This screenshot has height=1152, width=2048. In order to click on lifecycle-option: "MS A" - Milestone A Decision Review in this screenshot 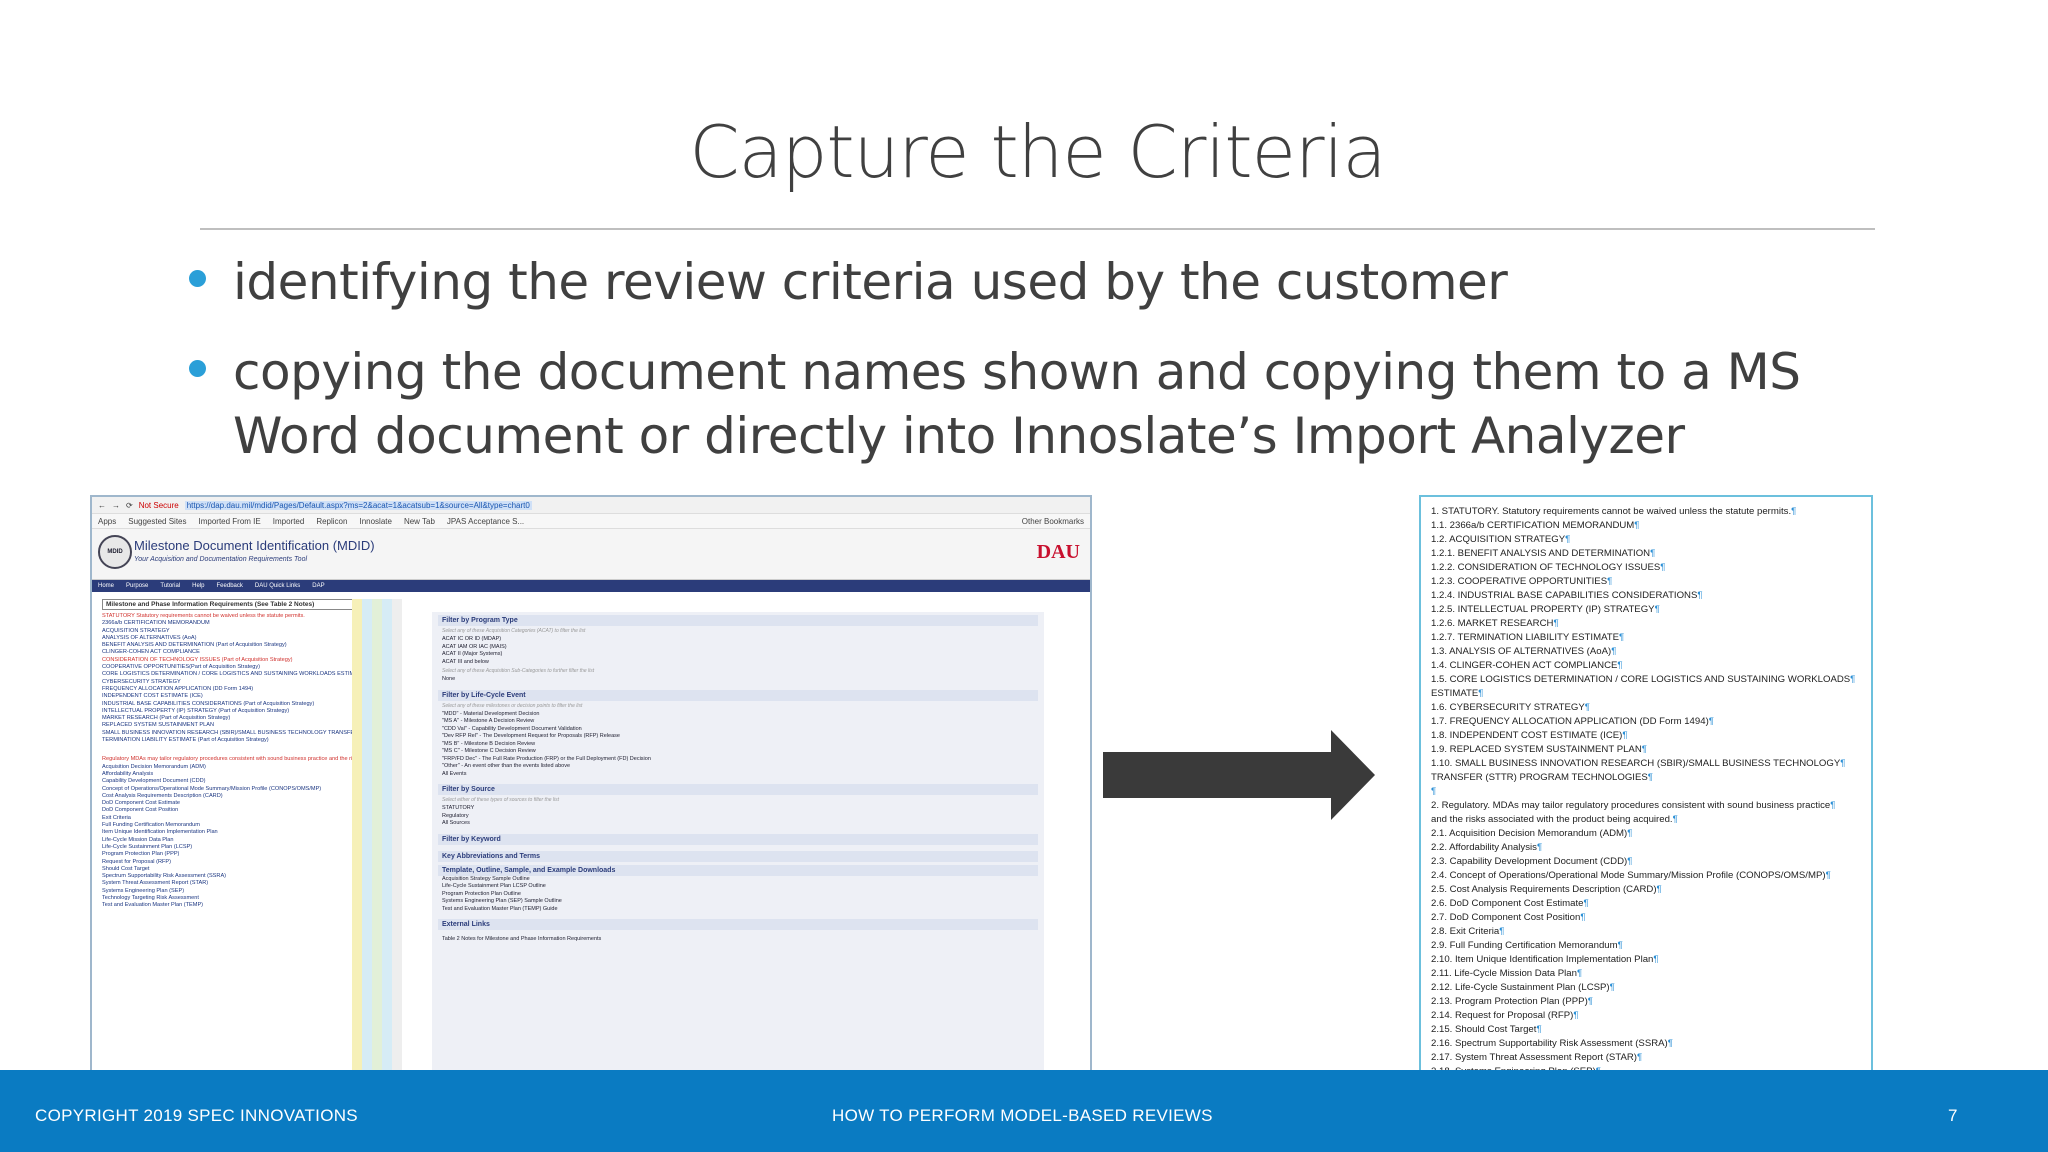, I will do `click(738, 722)`.